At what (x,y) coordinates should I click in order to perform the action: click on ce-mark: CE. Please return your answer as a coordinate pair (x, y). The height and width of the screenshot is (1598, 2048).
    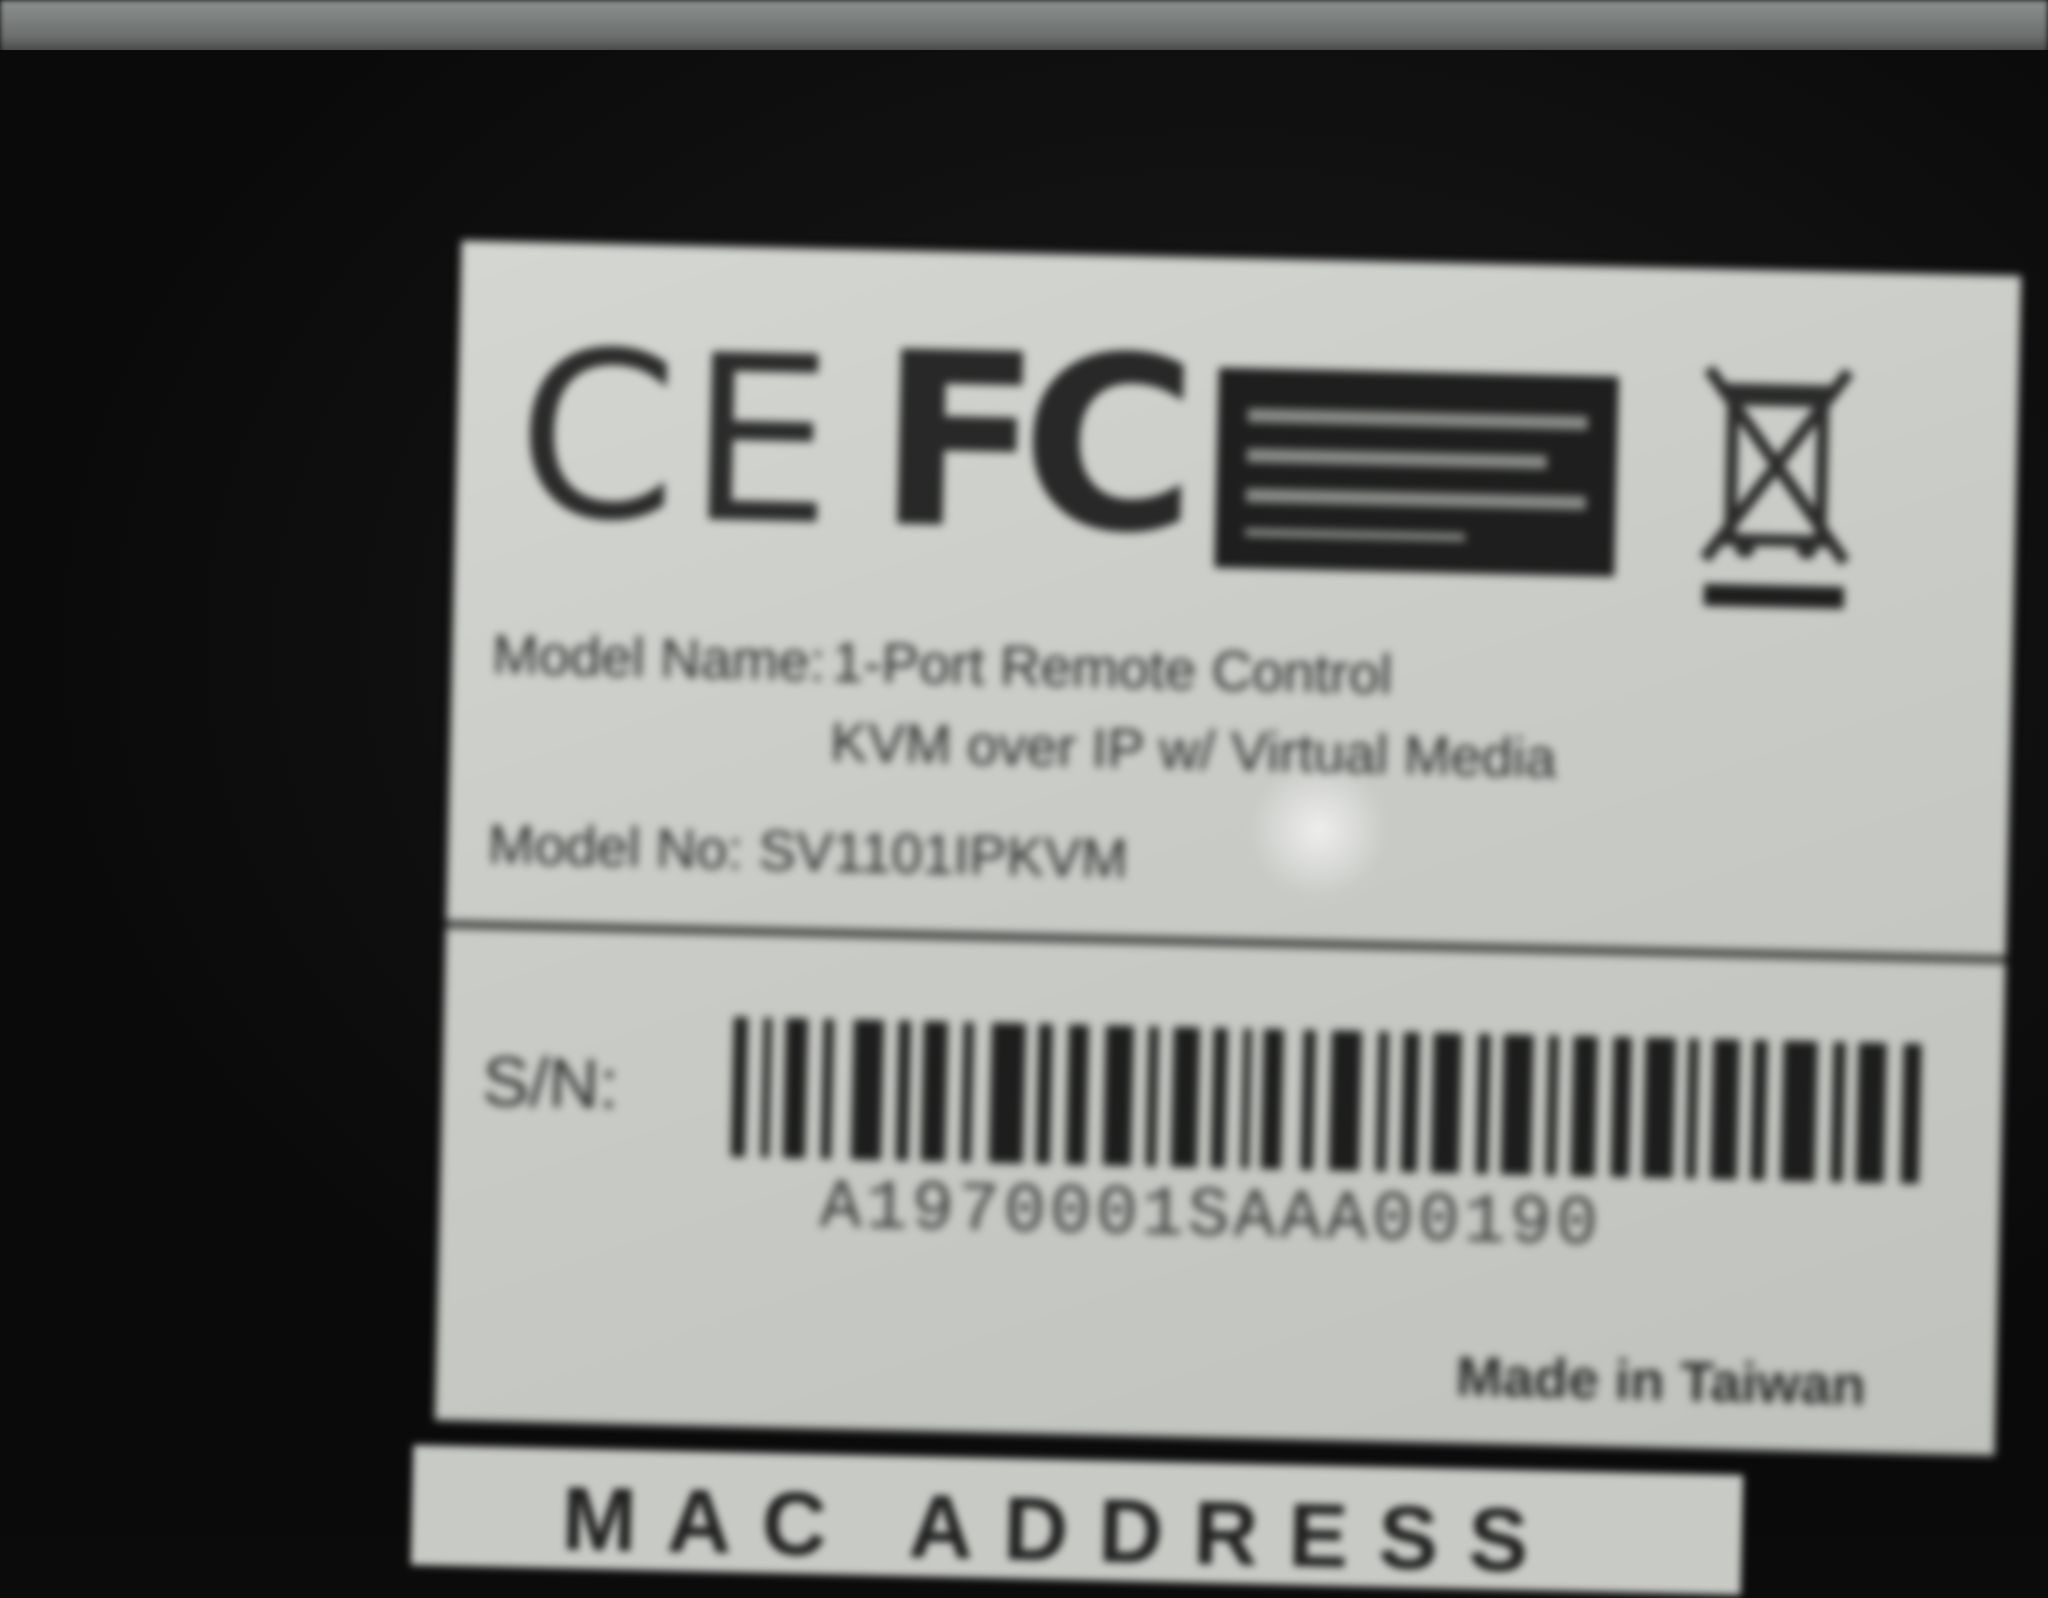
    Looking at the image, I should click on (680, 440).